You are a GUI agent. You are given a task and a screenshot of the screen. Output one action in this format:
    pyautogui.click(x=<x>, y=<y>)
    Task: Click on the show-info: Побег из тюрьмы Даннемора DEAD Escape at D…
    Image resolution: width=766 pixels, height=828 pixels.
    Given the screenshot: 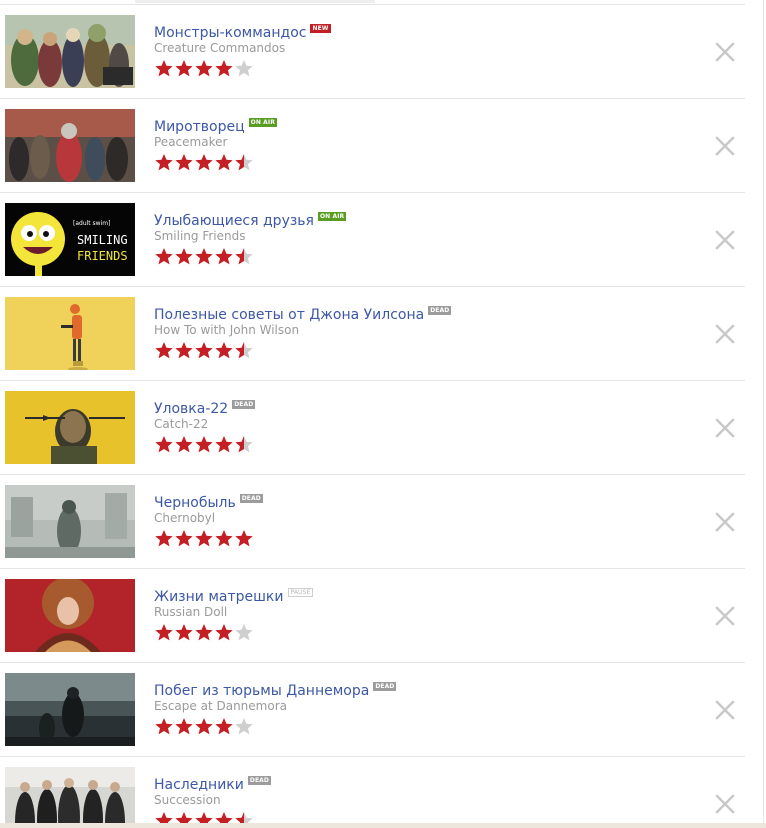 What is the action you would take?
    pyautogui.click(x=419, y=708)
    